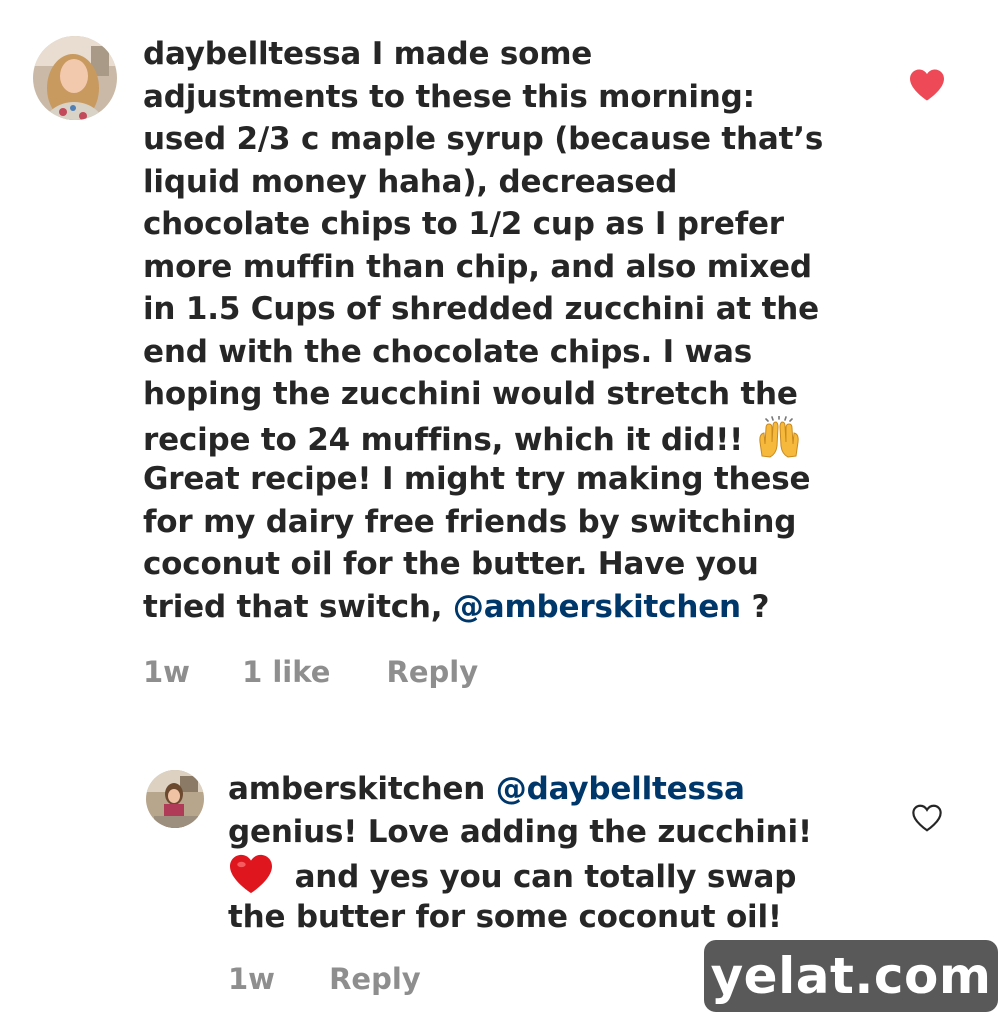 The image size is (1002, 1024). I want to click on comment-line: hoping the zucchini would stretch the, so click(470, 394).